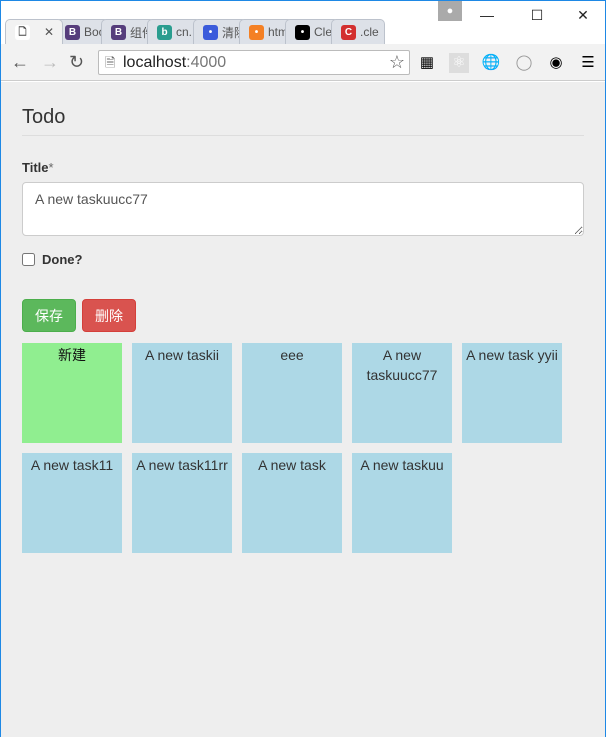  I want to click on menu-icon: ☰, so click(588, 63).